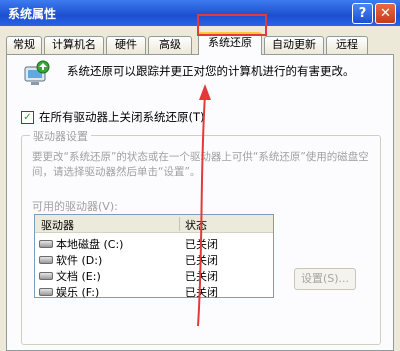 Image resolution: width=400 pixels, height=351 pixels. I want to click on drive-row: 娱乐 (F:) 已关闭, so click(154, 291).